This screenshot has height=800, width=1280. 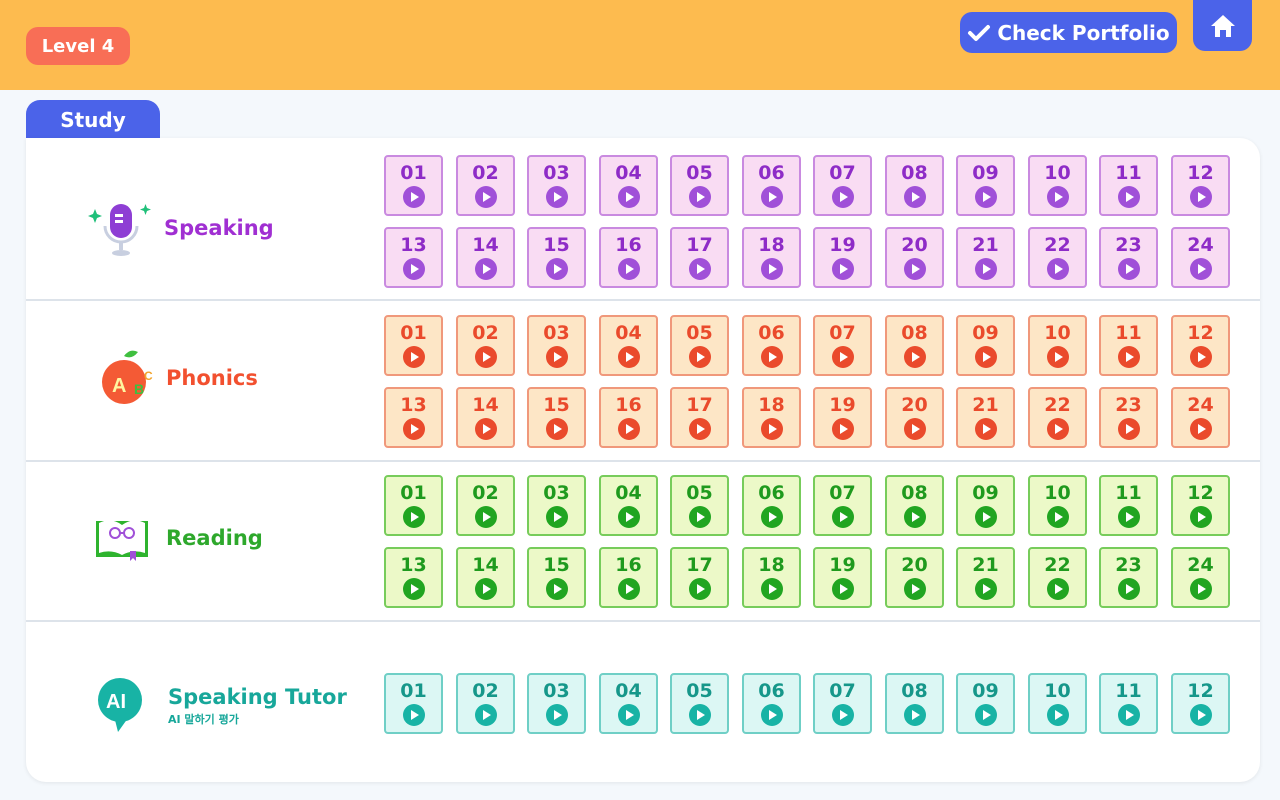 I want to click on speaking-lesson-08: 08, so click(x=914, y=185).